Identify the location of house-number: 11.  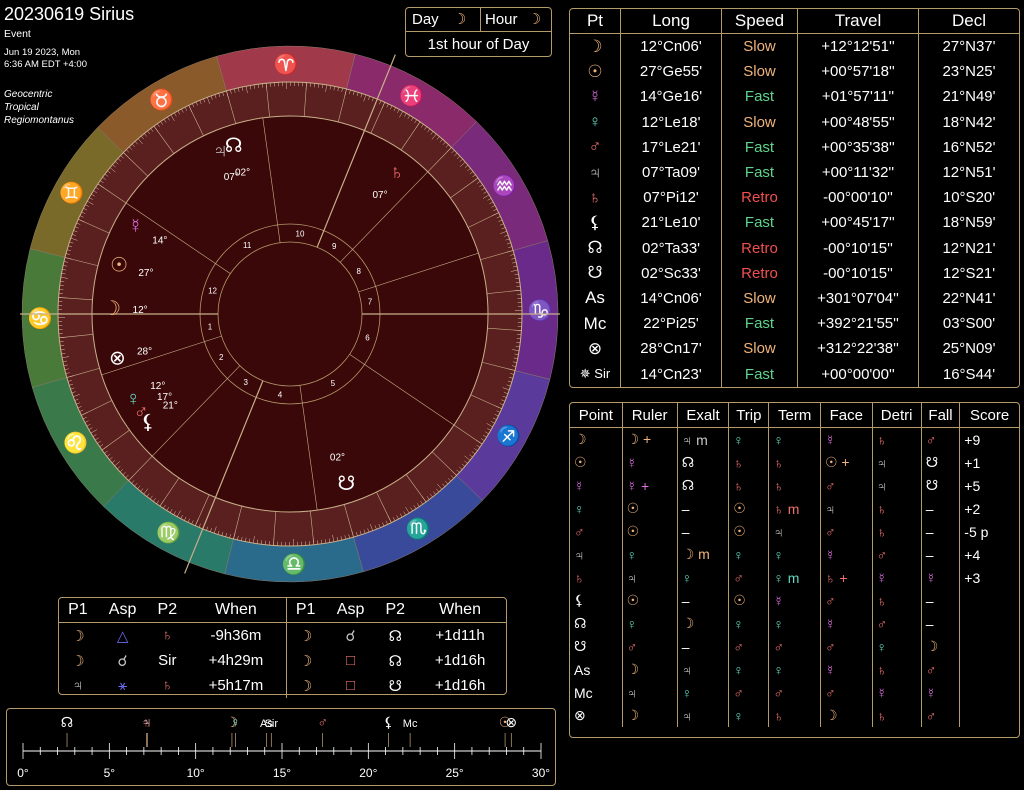
(247, 245).